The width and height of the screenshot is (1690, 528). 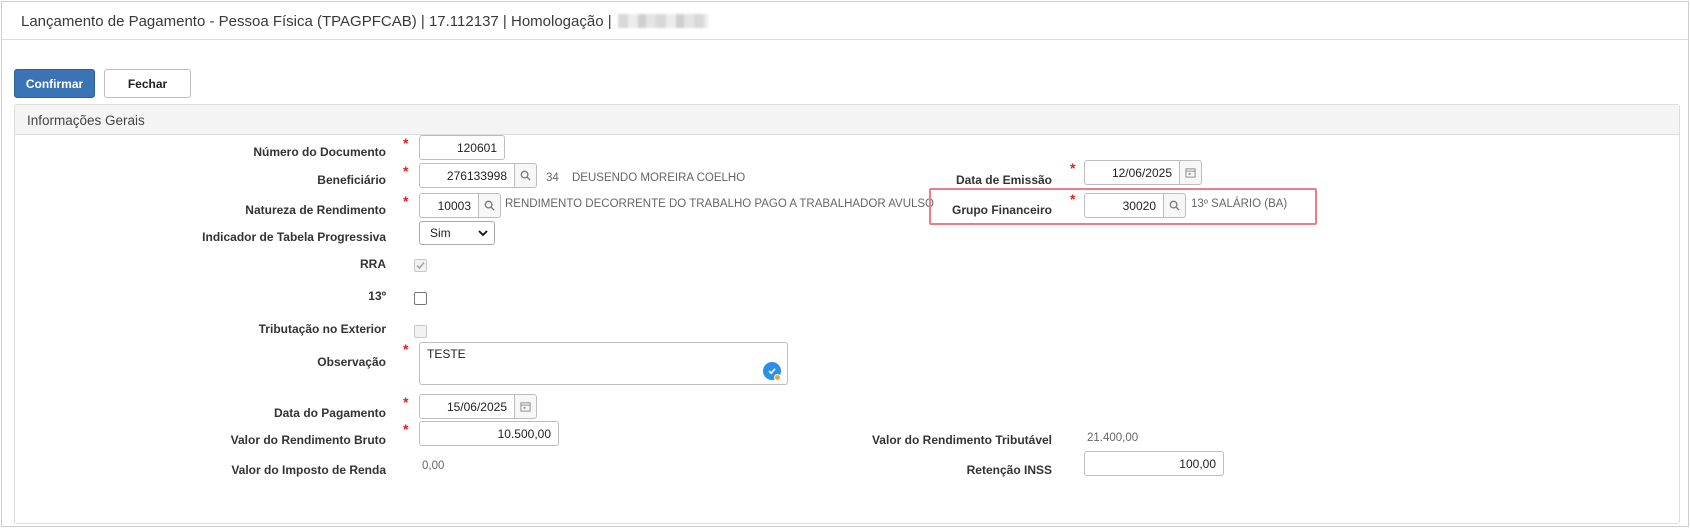 I want to click on beneficiario-search-button, so click(x=525, y=175).